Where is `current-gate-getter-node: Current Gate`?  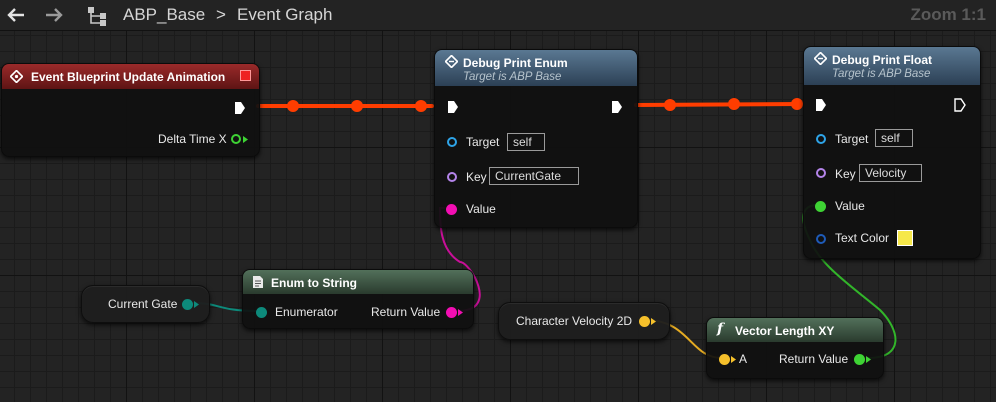 current-gate-getter-node: Current Gate is located at coordinates (145, 304).